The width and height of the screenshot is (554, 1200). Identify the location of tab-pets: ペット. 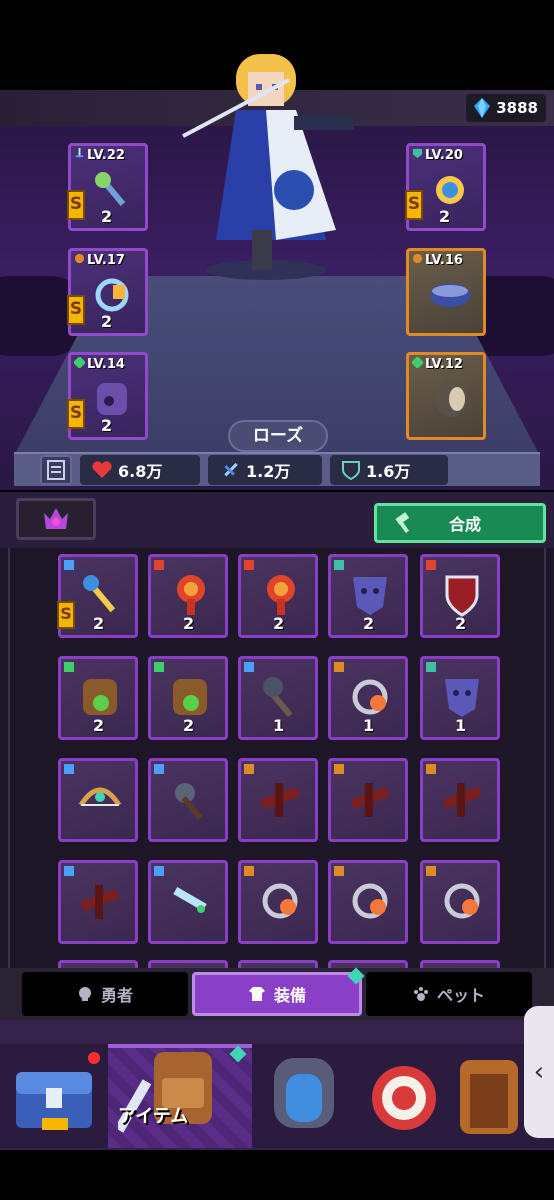
(449, 994).